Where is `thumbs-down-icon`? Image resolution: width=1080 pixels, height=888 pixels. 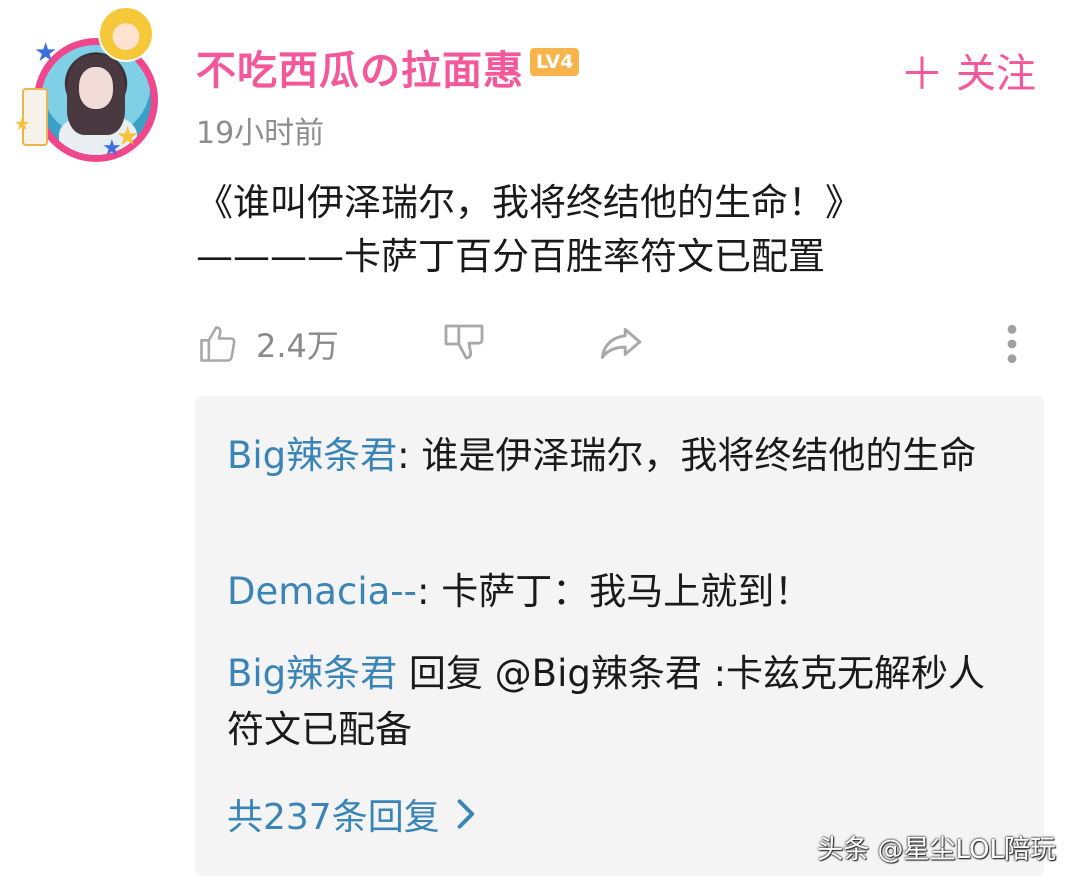 thumbs-down-icon is located at coordinates (464, 342).